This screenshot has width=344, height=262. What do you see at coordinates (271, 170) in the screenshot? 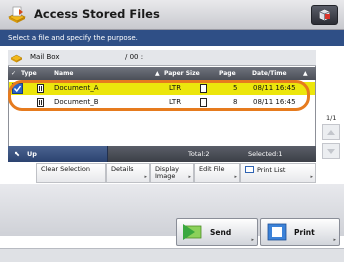
I see `print-list-label: Print List` at bounding box center [271, 170].